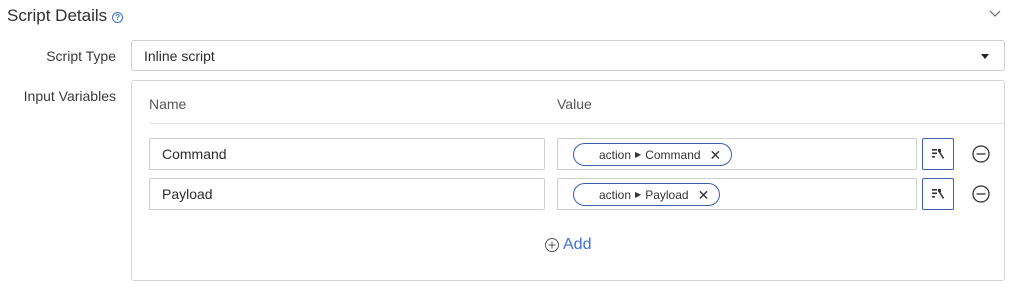 The width and height of the screenshot is (1024, 289). Describe the element at coordinates (985, 56) in the screenshot. I see `caret-down-icon` at that location.